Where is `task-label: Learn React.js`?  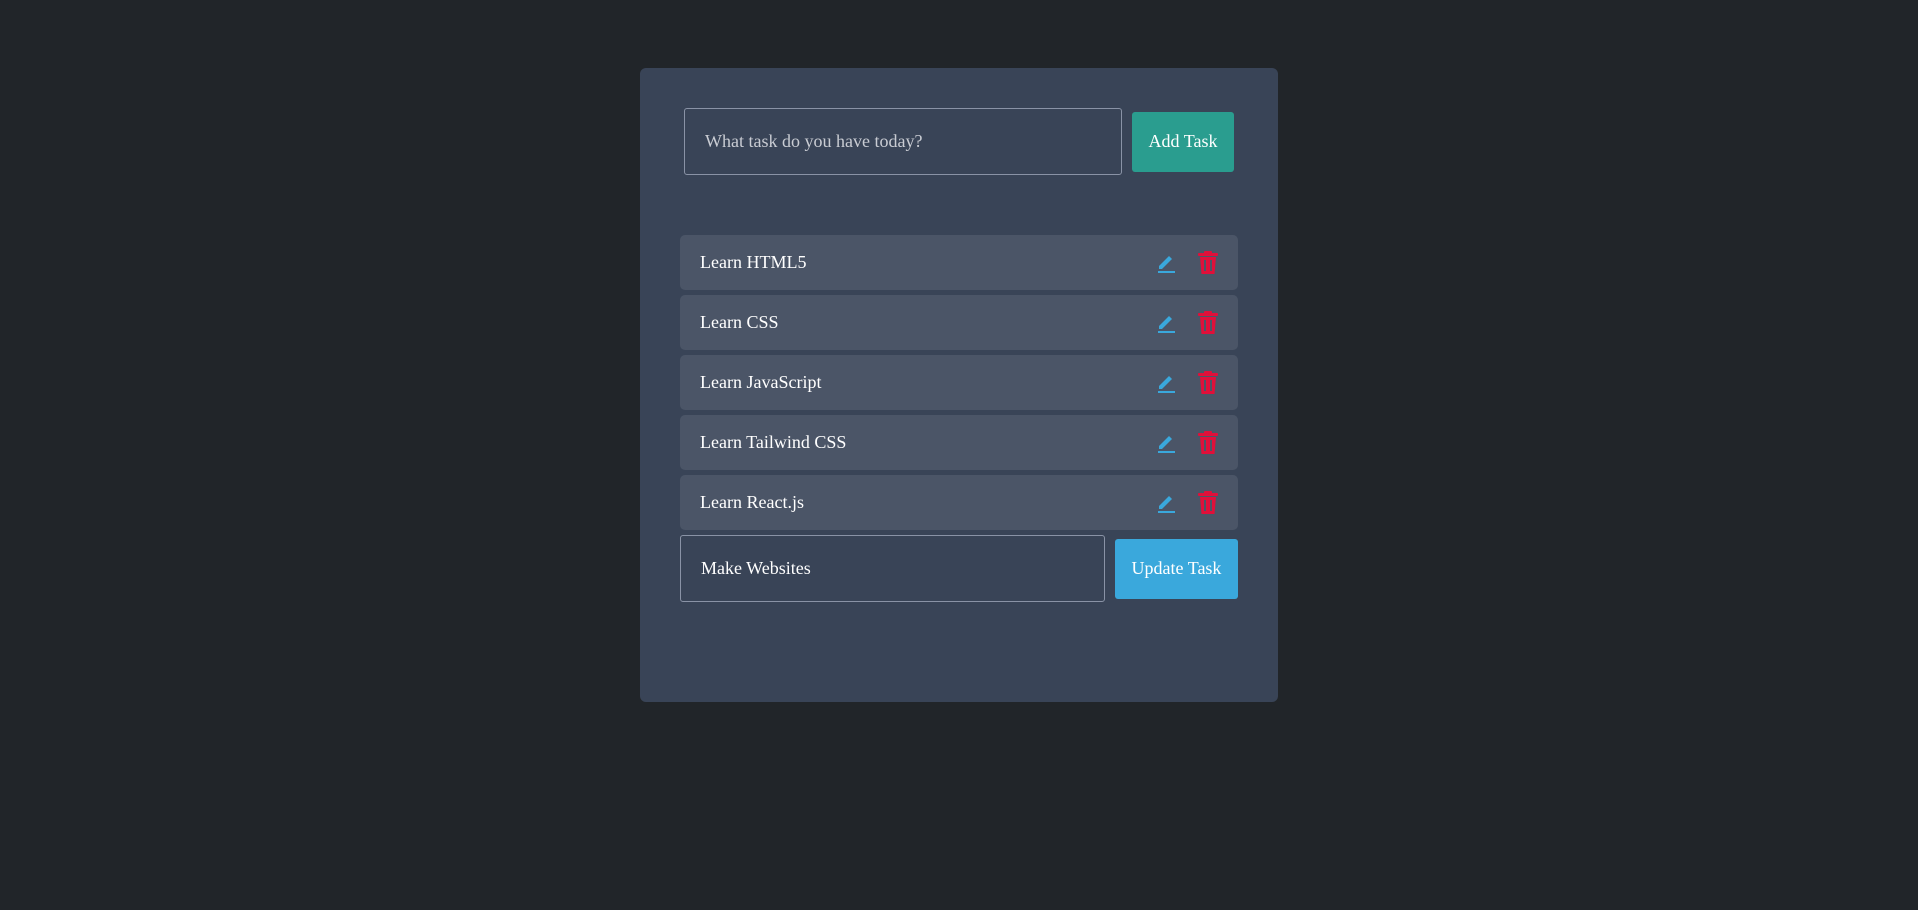 task-label: Learn React.js is located at coordinates (752, 502).